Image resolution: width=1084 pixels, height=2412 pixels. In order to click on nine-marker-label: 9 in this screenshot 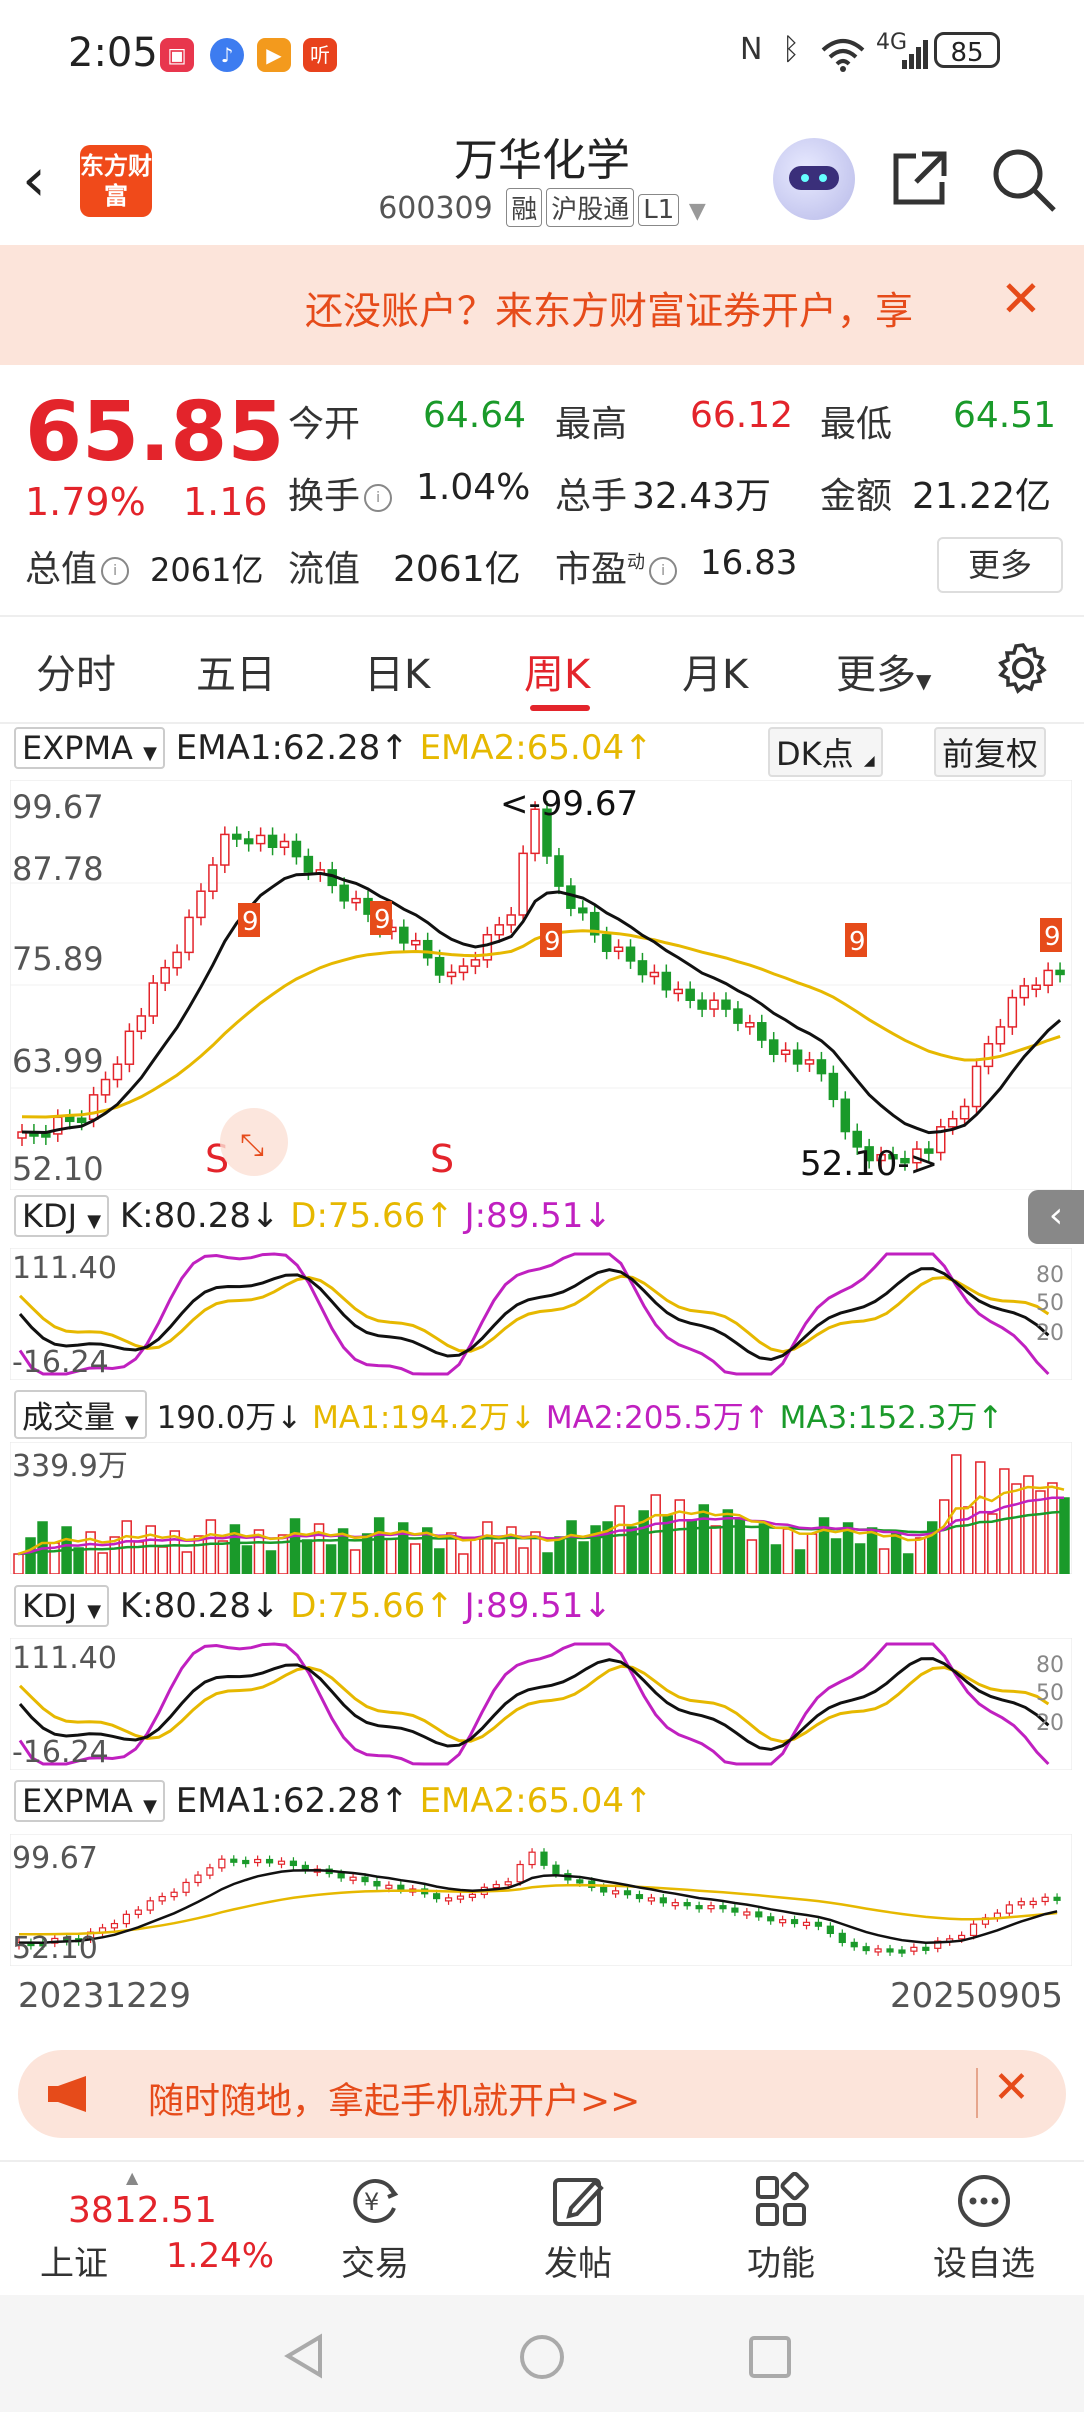, I will do `click(382, 920)`.